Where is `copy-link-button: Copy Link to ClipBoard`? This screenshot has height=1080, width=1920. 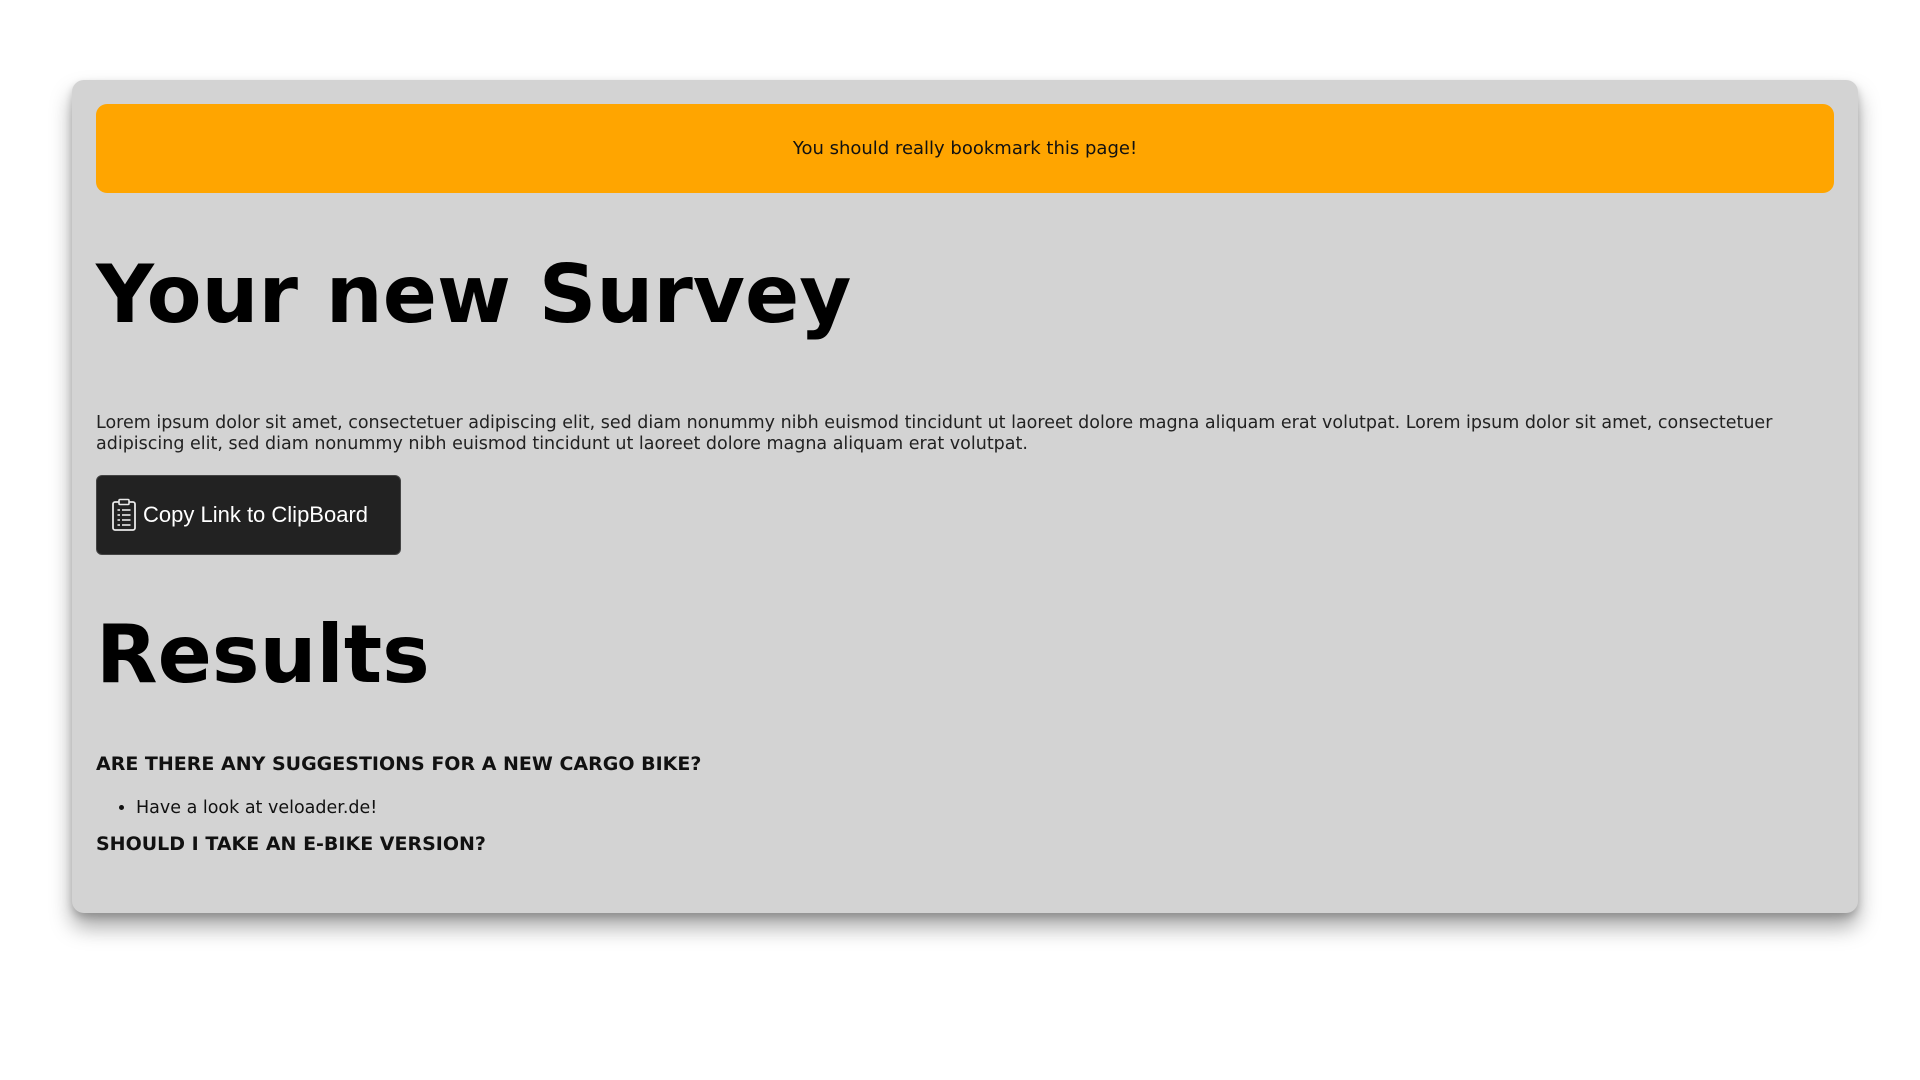
copy-link-button: Copy Link to ClipBoard is located at coordinates (248, 515).